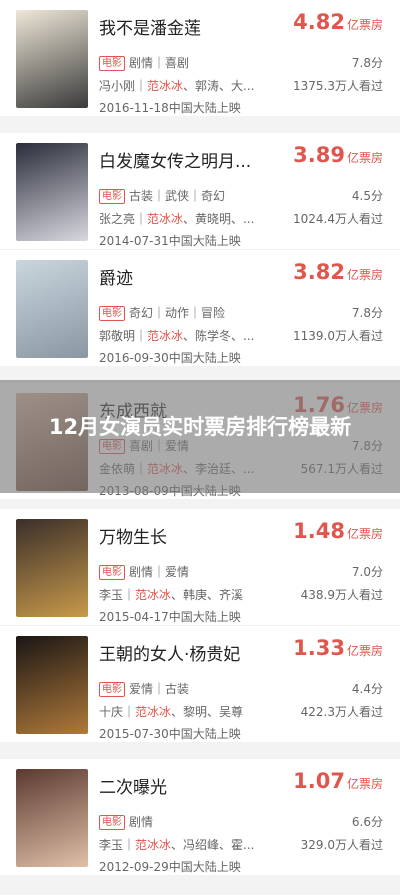  What do you see at coordinates (338, 219) in the screenshot?
I see `viewer-count: 1024.4万人看过` at bounding box center [338, 219].